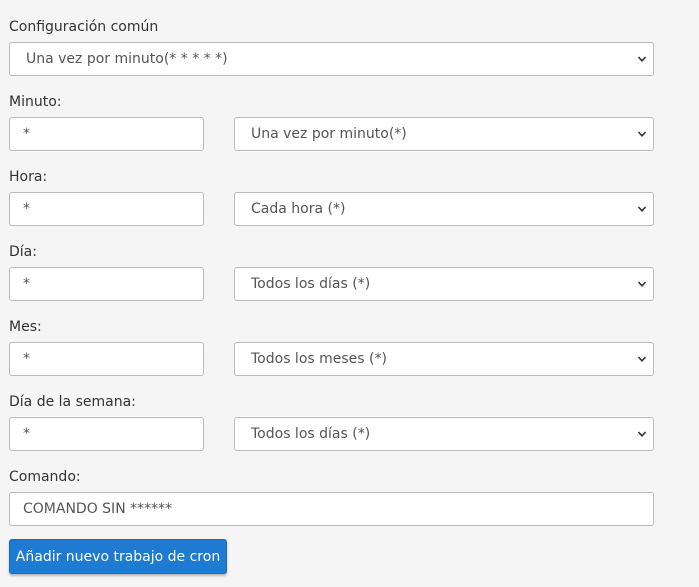  I want to click on month-select: Todos los meses (*), so click(444, 359).